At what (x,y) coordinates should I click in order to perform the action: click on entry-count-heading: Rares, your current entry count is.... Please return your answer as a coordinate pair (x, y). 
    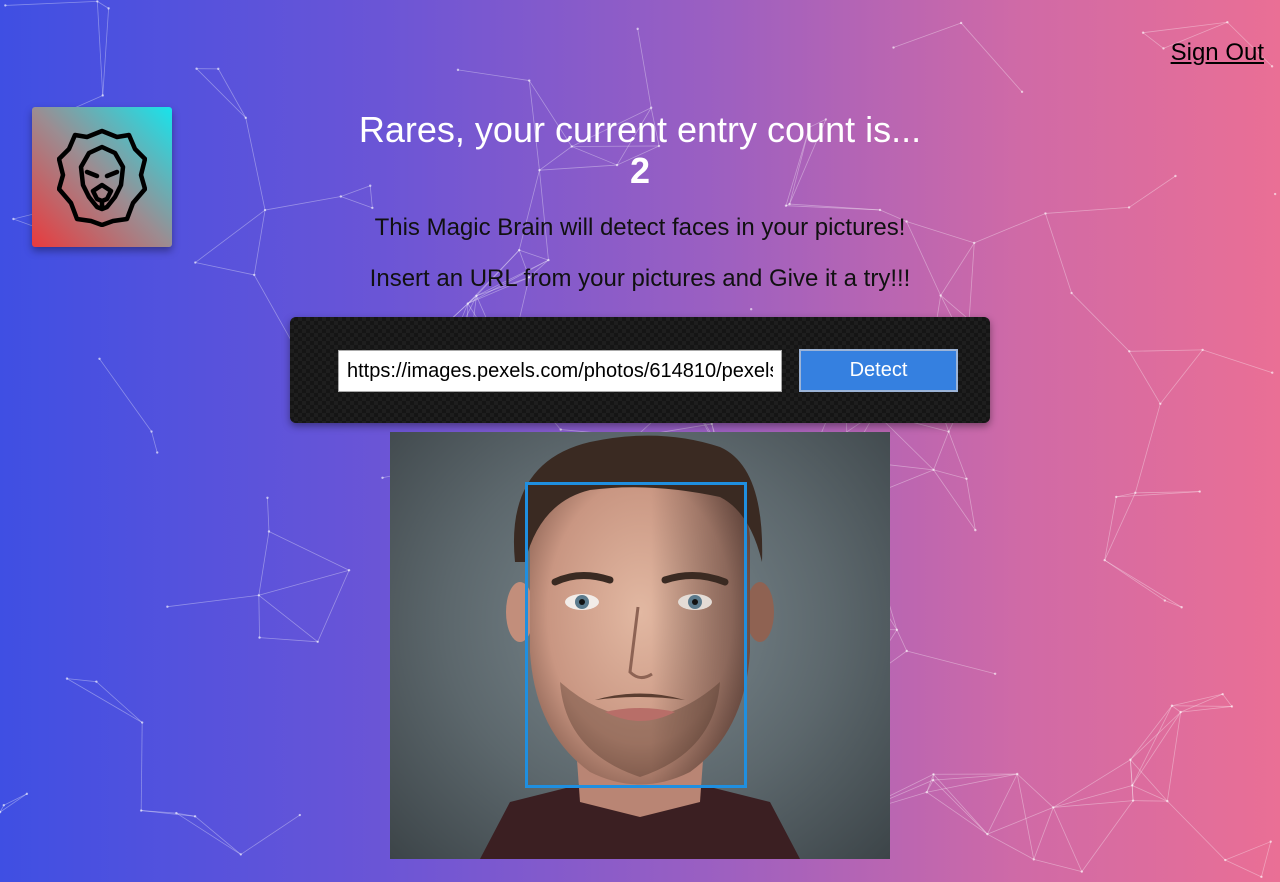
    Looking at the image, I should click on (640, 129).